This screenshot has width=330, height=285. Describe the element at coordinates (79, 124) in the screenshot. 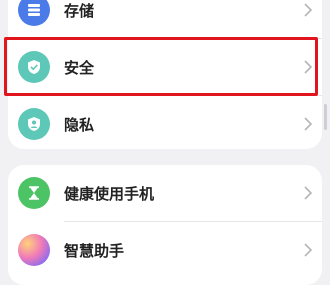

I see `settings-item-label: 隐私` at that location.